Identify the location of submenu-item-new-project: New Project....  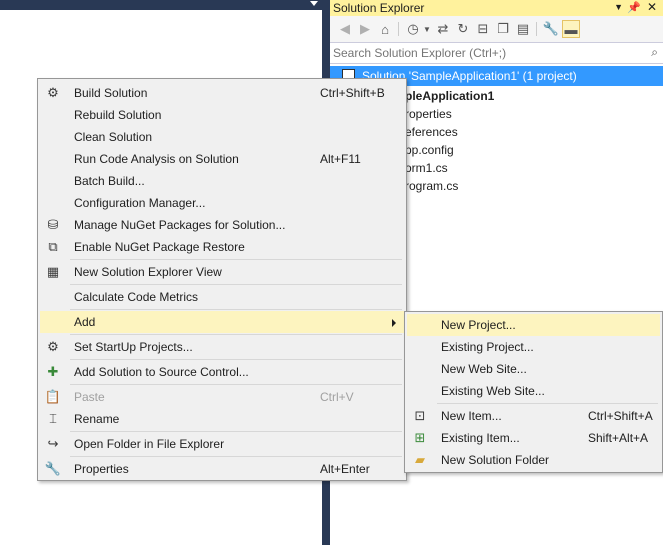
(533, 325).